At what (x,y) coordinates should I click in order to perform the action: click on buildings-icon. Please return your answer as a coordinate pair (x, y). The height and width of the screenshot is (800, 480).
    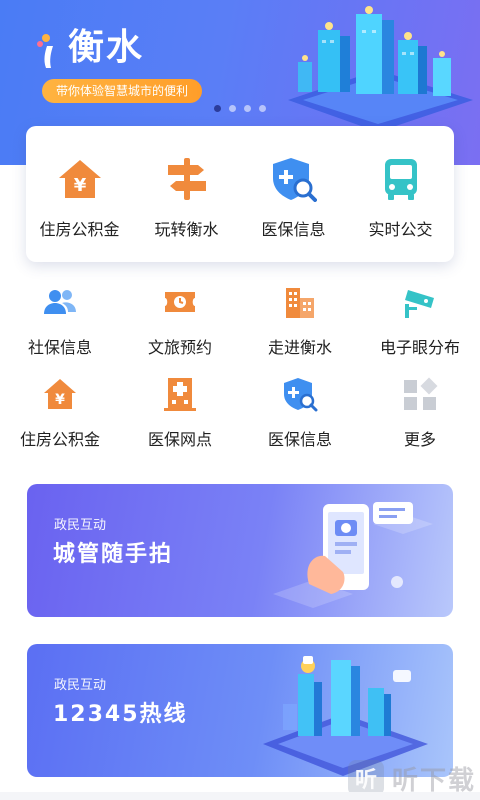
    Looking at the image, I should click on (300, 303).